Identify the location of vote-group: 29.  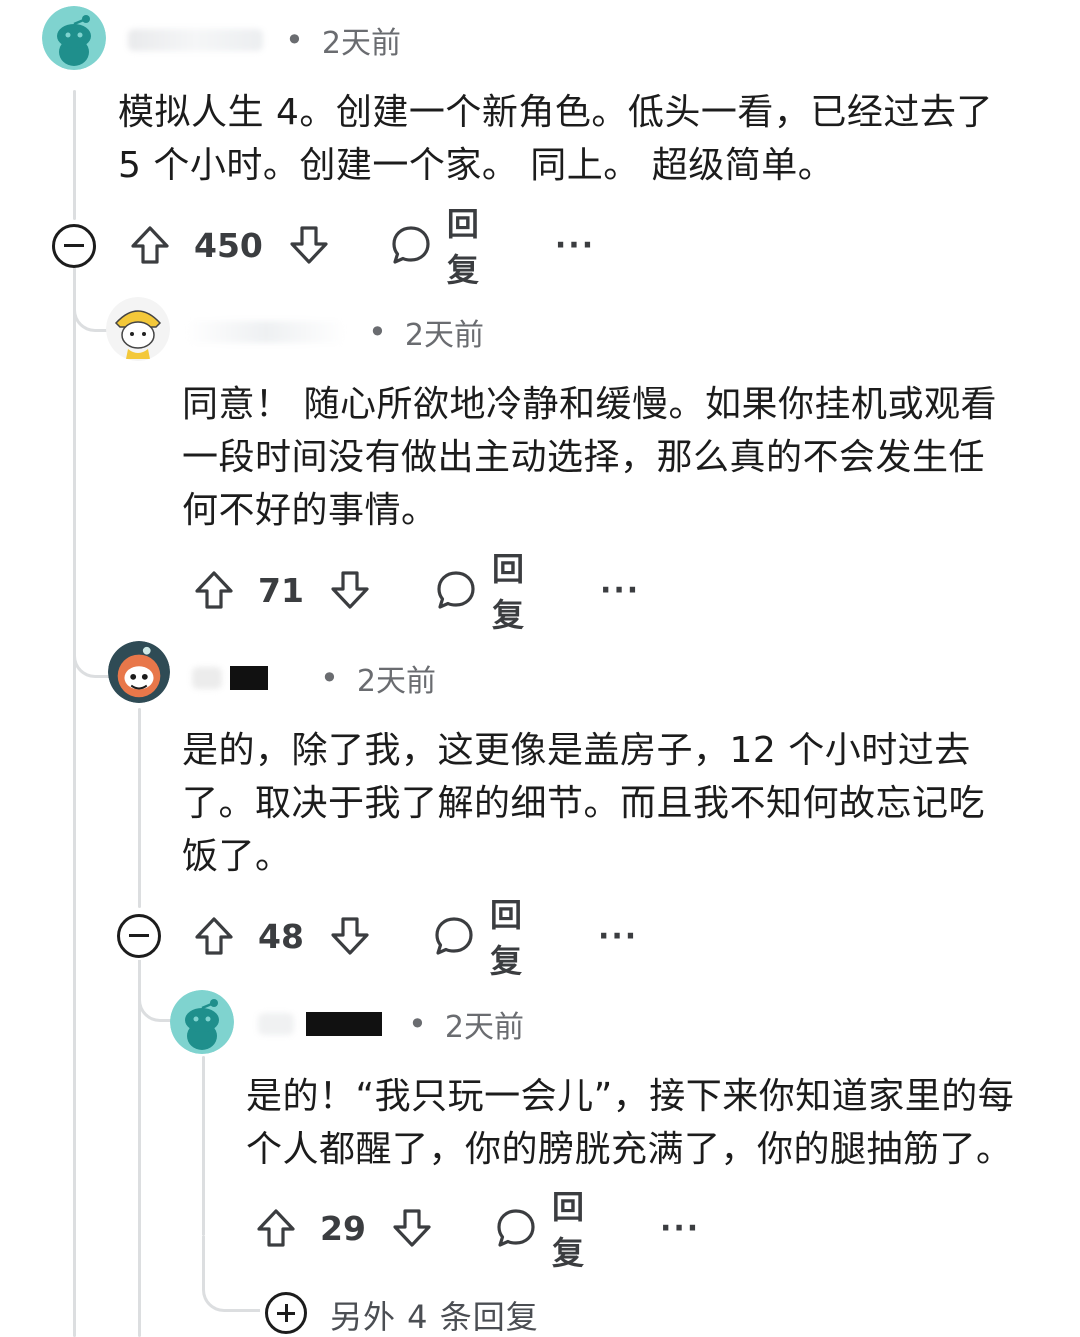
(344, 1228).